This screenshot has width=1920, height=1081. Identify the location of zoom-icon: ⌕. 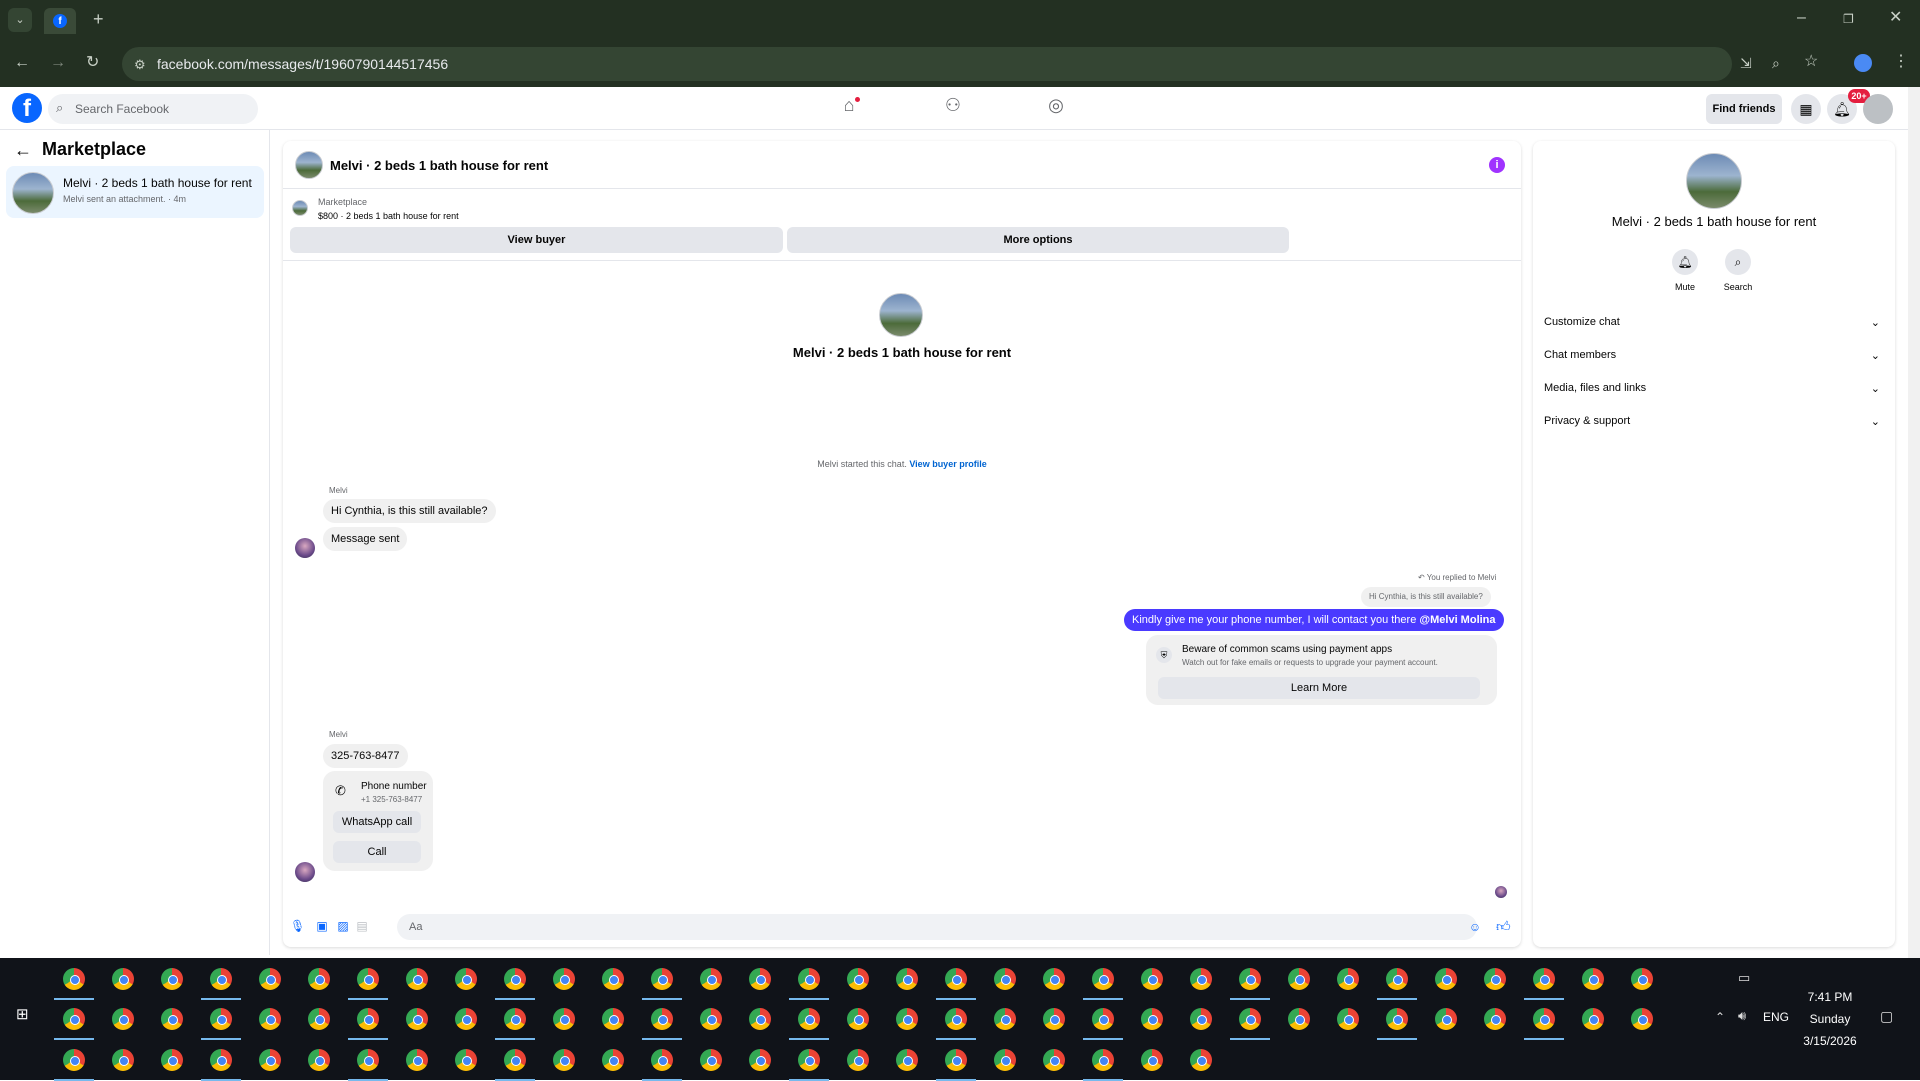
(1776, 63).